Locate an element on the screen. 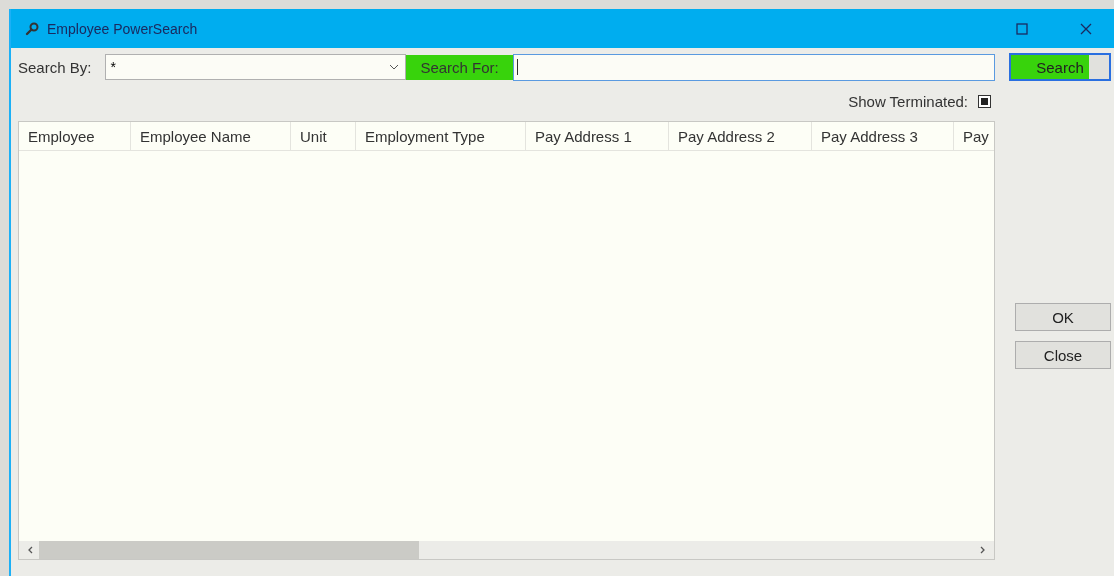 This screenshot has height=576, width=1114. show-terminated-checkbox is located at coordinates (984, 101).